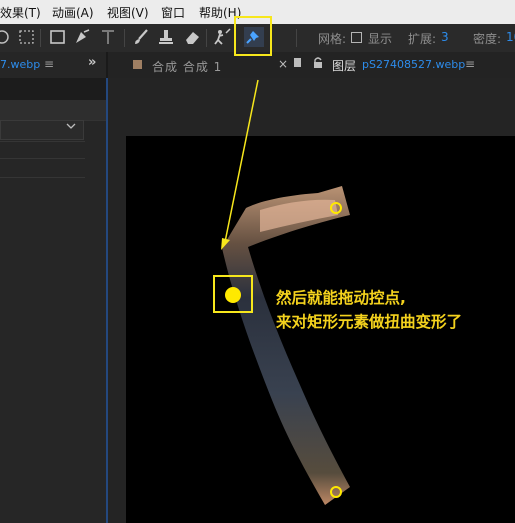  What do you see at coordinates (369, 322) in the screenshot?
I see `annotation-line-2: 来对矩形元素做扭曲变形了` at bounding box center [369, 322].